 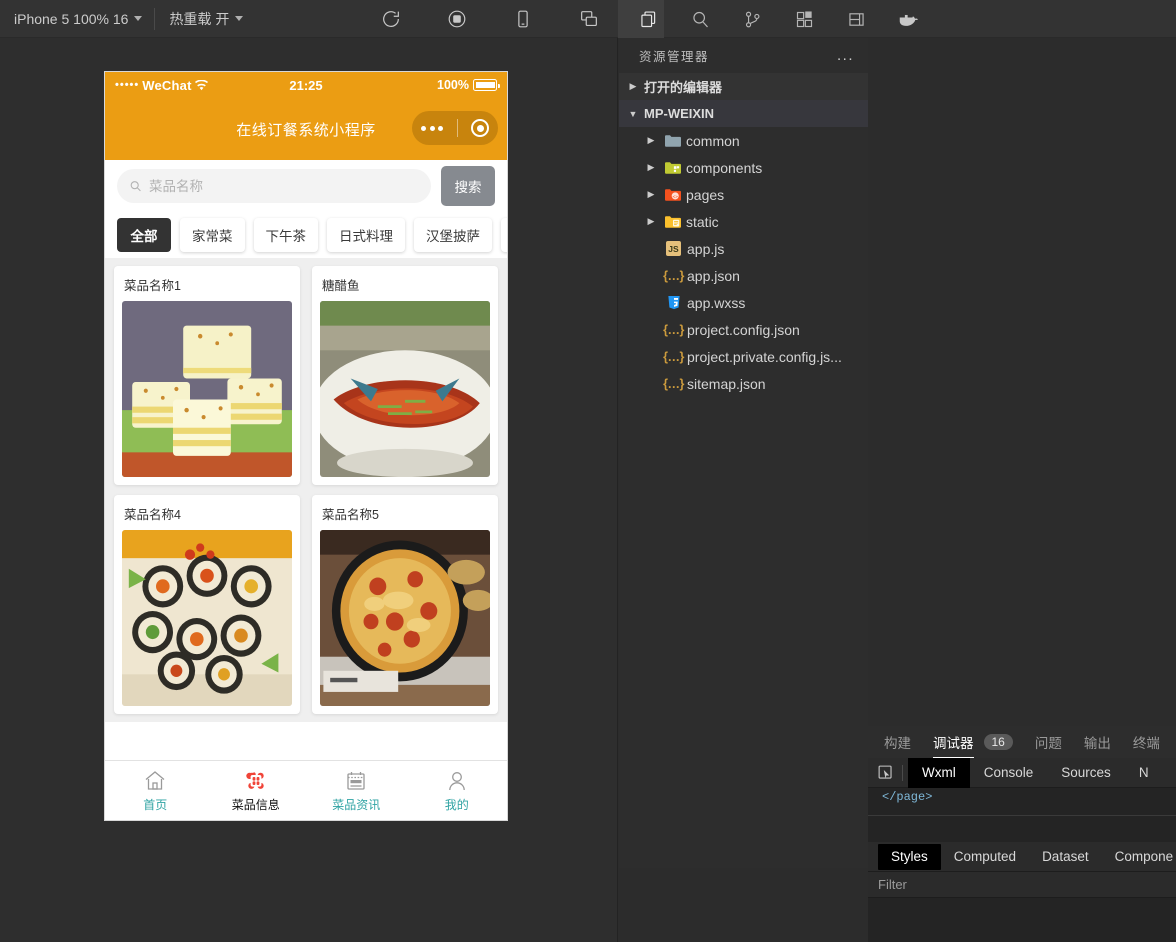 I want to click on extensions-icon, so click(x=804, y=19).